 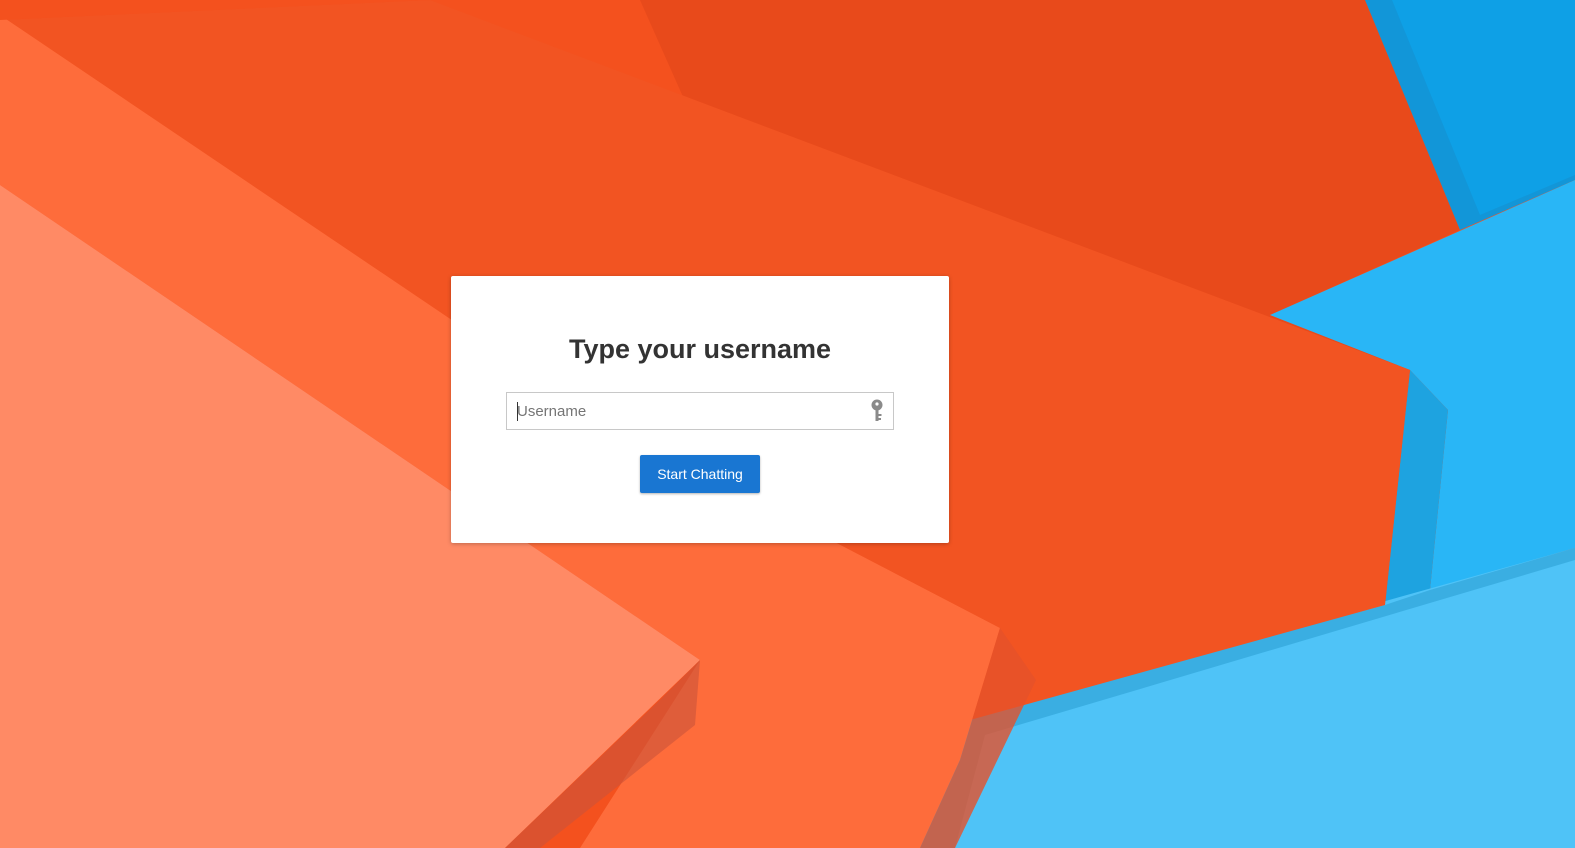 What do you see at coordinates (517, 411) in the screenshot?
I see `text-cursor` at bounding box center [517, 411].